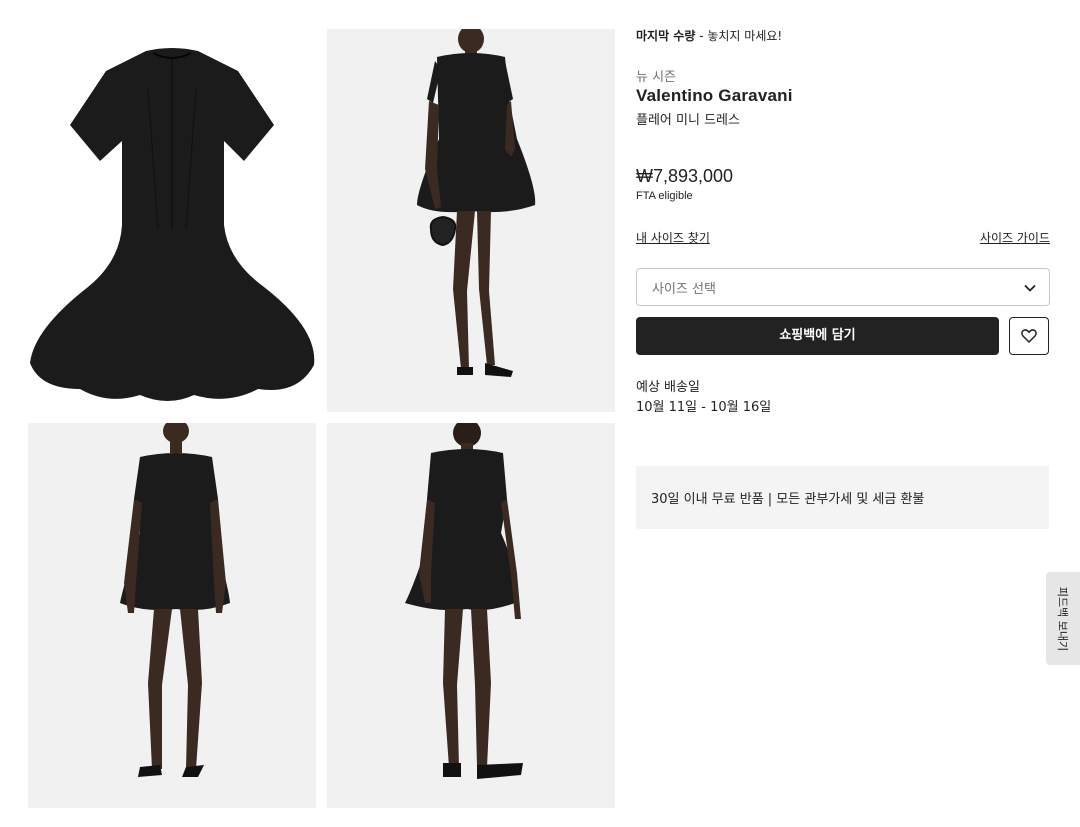 This screenshot has height=827, width=1080. I want to click on feedback-label: 피드백 보내기, so click(1062, 618).